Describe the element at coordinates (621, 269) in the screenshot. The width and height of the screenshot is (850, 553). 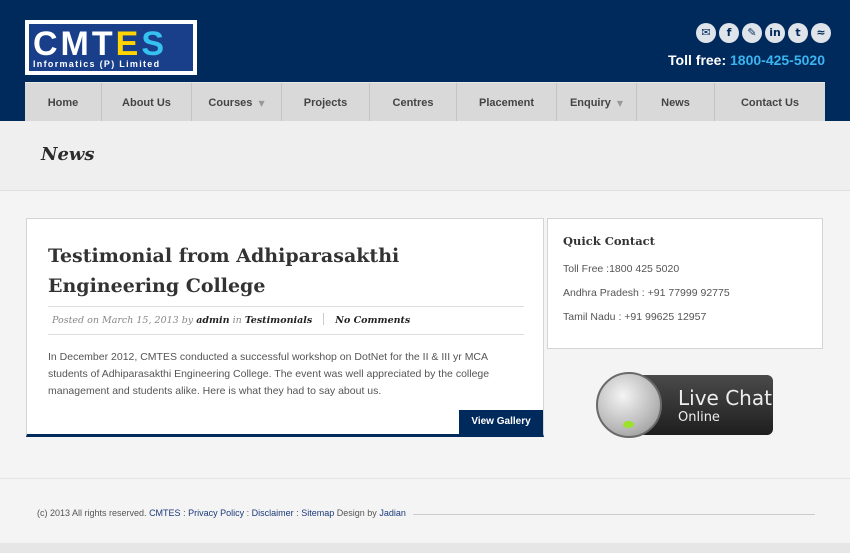
I see `contact-tollfree: Toll Free :1800 425 5020` at that location.